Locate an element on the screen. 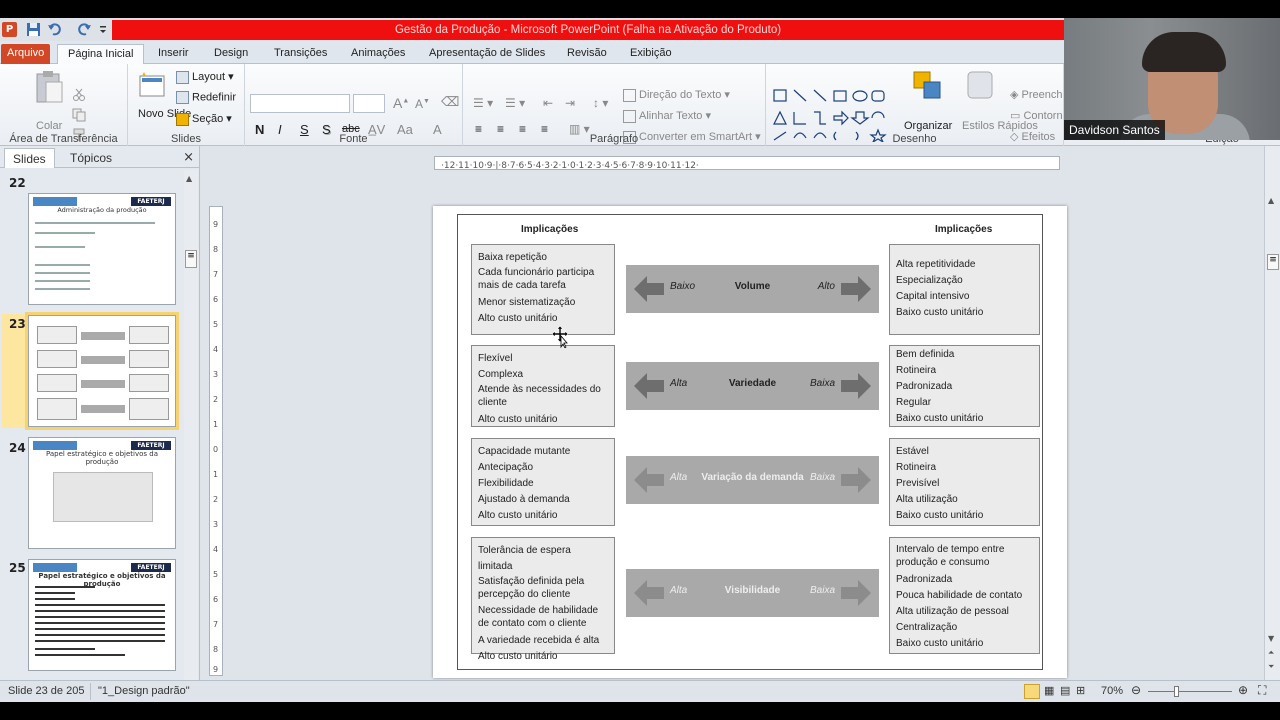 This screenshot has height=720, width=1280. numbering-icon: ☰ ▾ is located at coordinates (515, 103).